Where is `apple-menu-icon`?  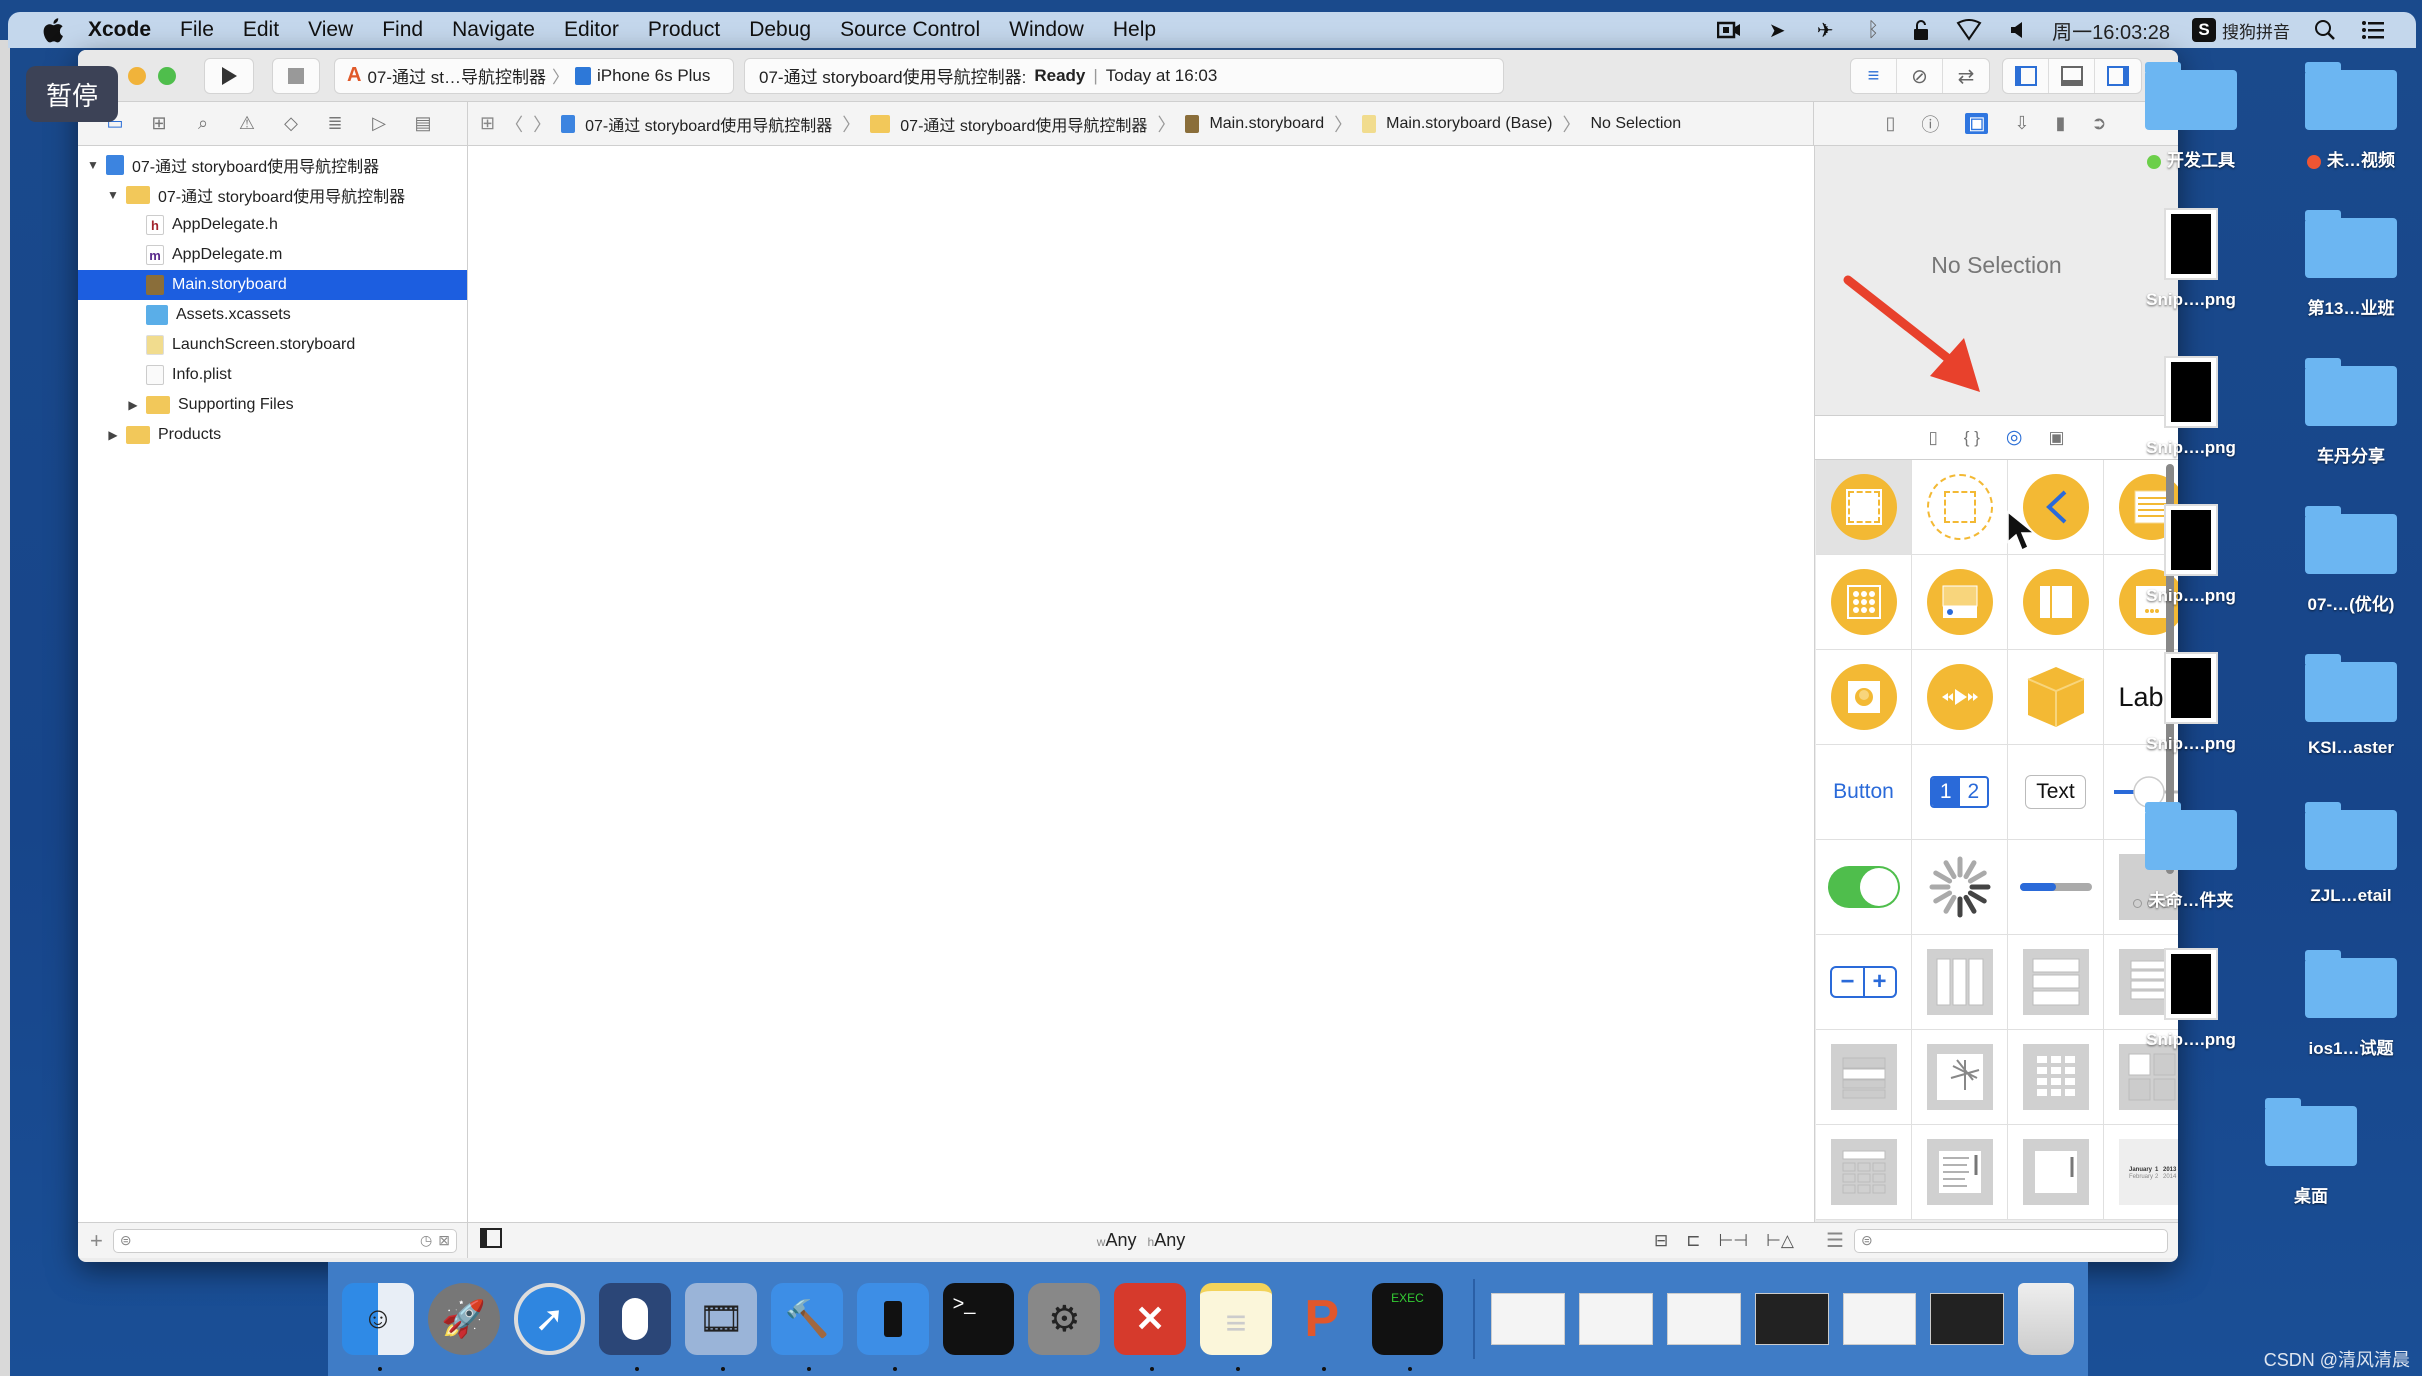 apple-menu-icon is located at coordinates (53, 30).